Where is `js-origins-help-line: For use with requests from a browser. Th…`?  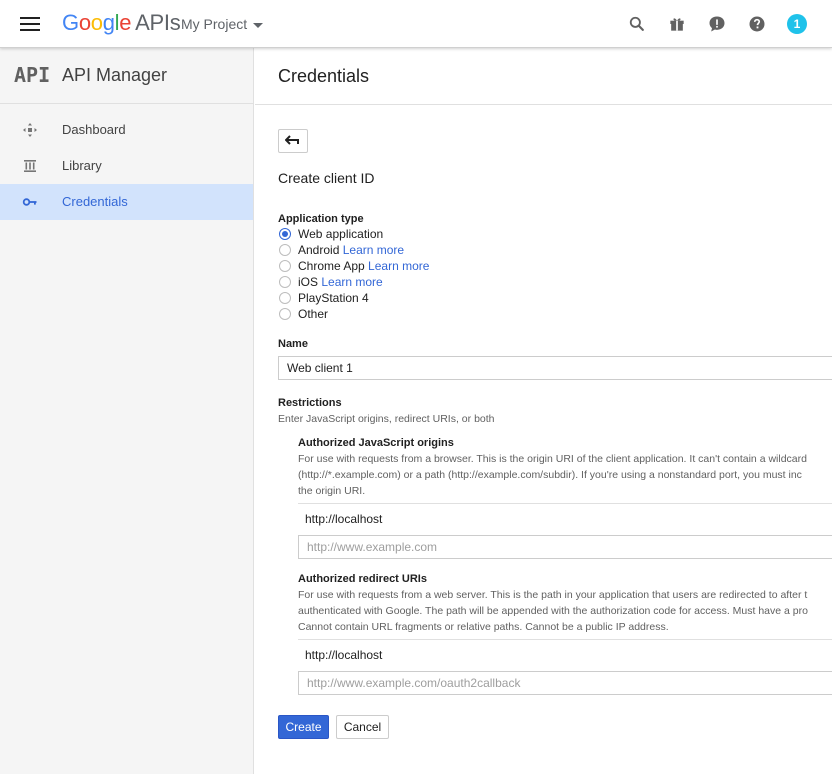 js-origins-help-line: For use with requests from a browser. Th… is located at coordinates (552, 459).